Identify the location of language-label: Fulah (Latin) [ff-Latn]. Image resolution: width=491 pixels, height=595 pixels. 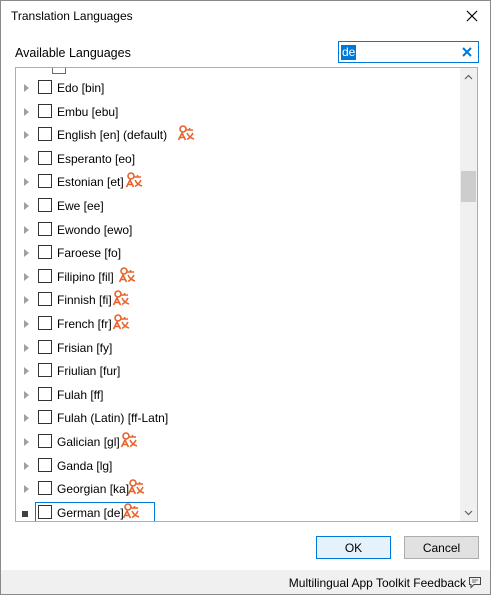
(113, 418).